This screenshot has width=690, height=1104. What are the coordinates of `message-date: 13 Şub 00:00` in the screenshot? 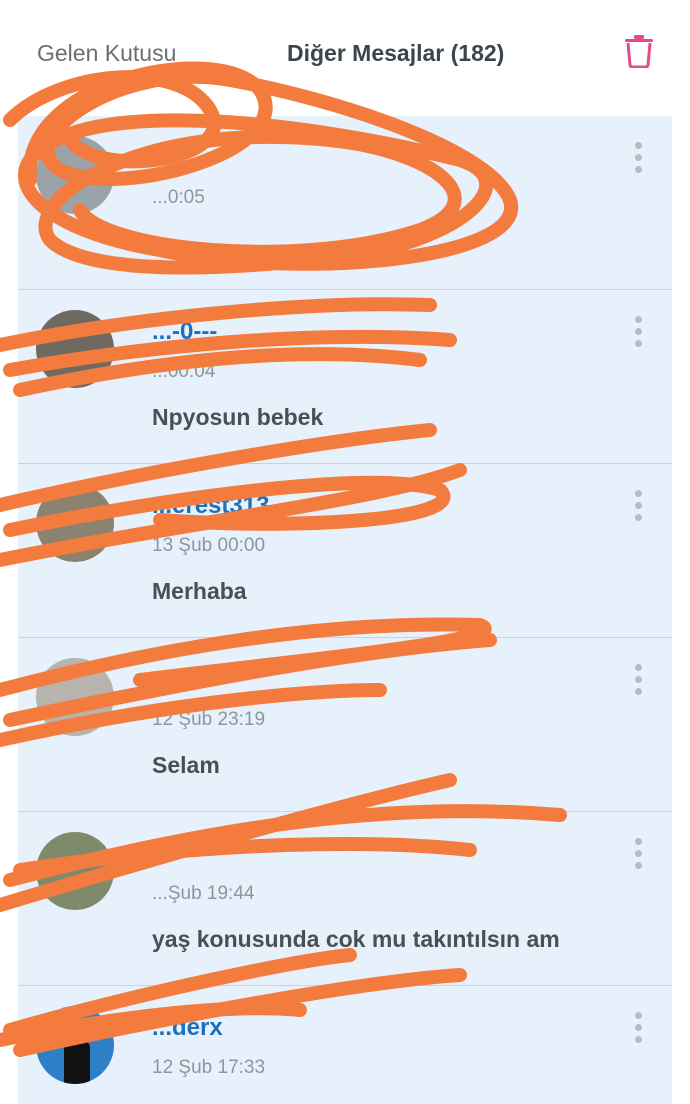 It's located at (209, 545).